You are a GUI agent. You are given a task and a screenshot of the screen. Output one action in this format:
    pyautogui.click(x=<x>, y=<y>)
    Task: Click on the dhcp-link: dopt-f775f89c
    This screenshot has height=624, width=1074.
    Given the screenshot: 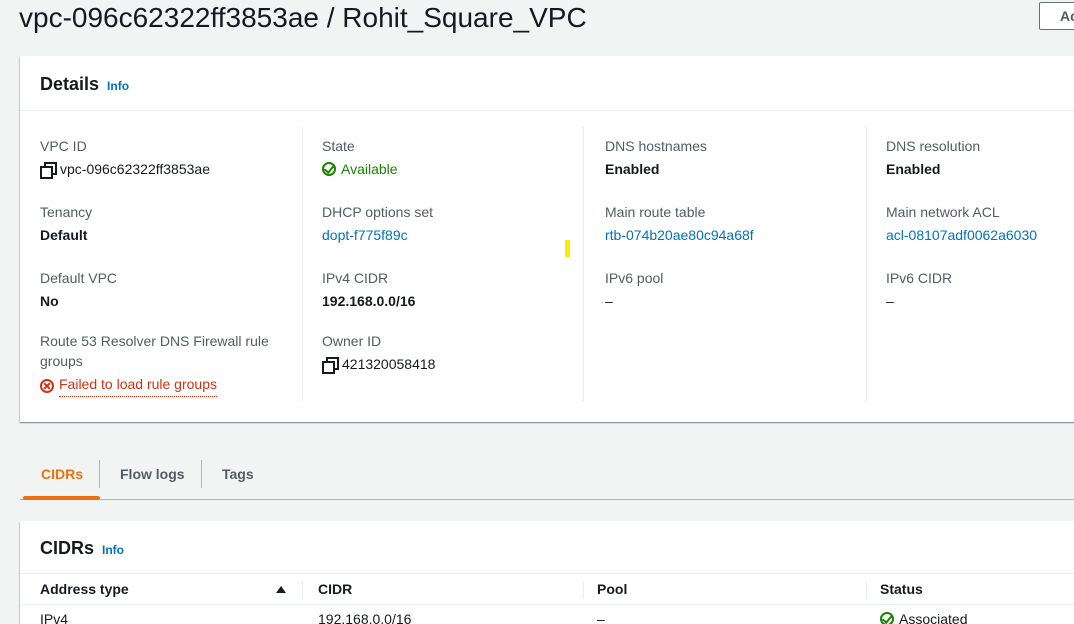 What is the action you would take?
    pyautogui.click(x=377, y=235)
    